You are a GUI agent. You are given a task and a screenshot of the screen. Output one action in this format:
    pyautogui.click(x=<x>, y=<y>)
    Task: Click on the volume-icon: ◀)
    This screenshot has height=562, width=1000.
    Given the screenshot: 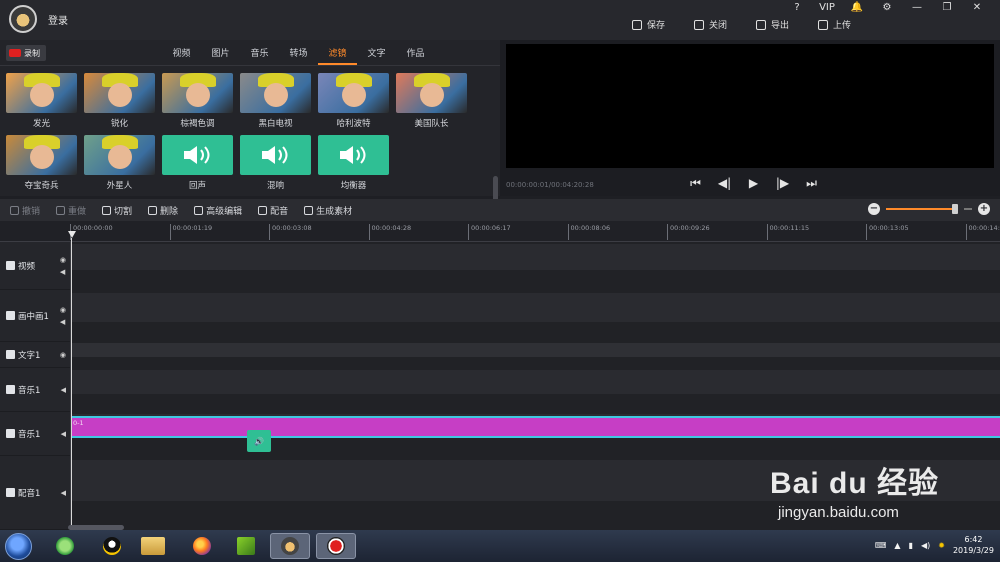 What is the action you would take?
    pyautogui.click(x=925, y=545)
    